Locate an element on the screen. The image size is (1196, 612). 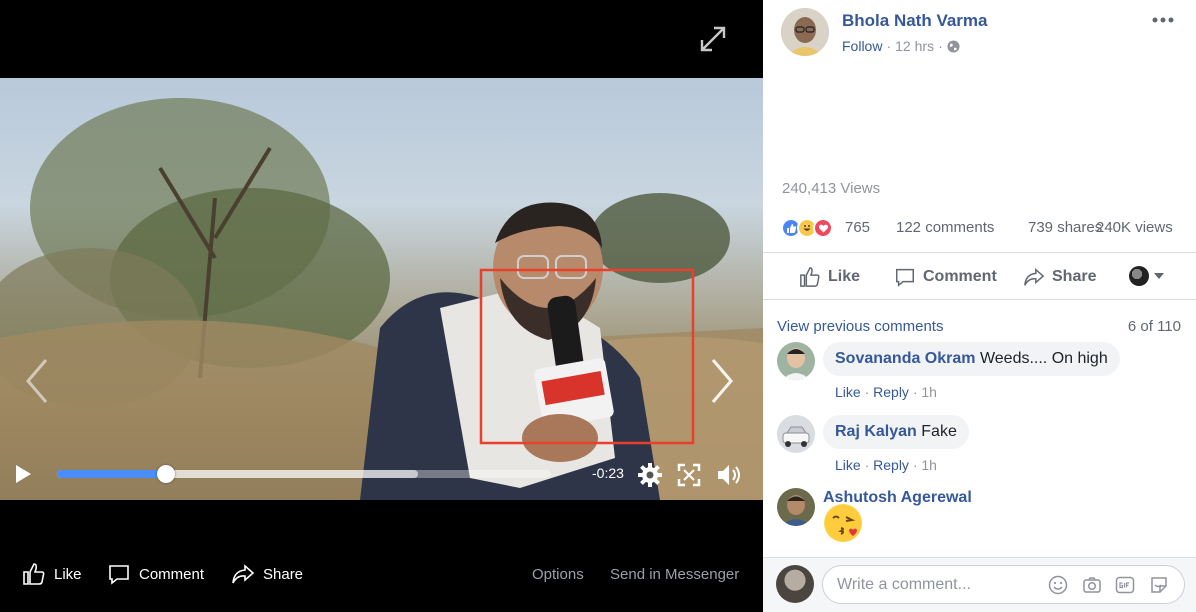
sticker-icon is located at coordinates (1159, 585).